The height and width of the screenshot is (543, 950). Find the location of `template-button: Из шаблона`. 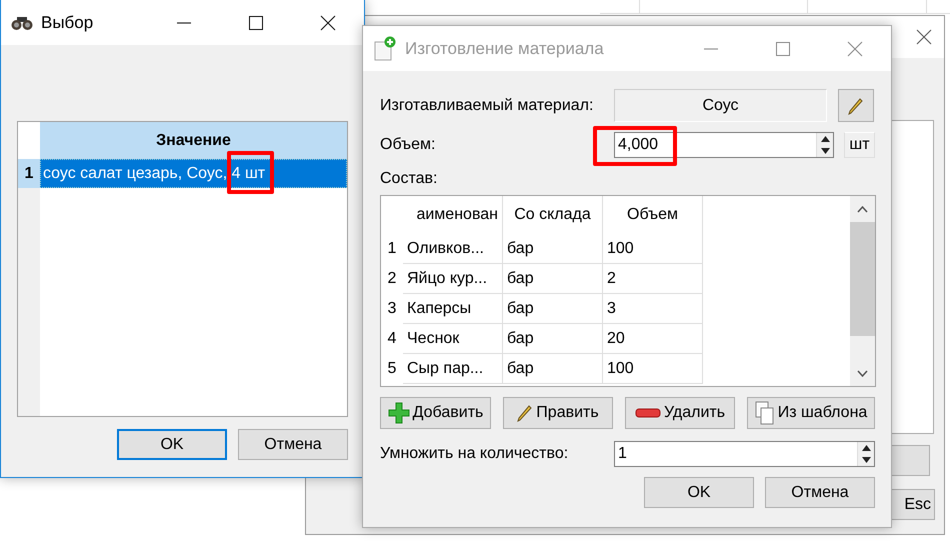

template-button: Из шаблона is located at coordinates (811, 413).